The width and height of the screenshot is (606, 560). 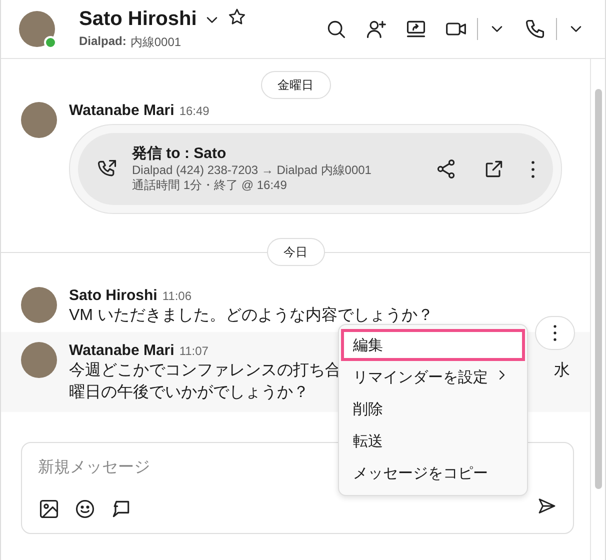 I want to click on send-icon, so click(x=547, y=506).